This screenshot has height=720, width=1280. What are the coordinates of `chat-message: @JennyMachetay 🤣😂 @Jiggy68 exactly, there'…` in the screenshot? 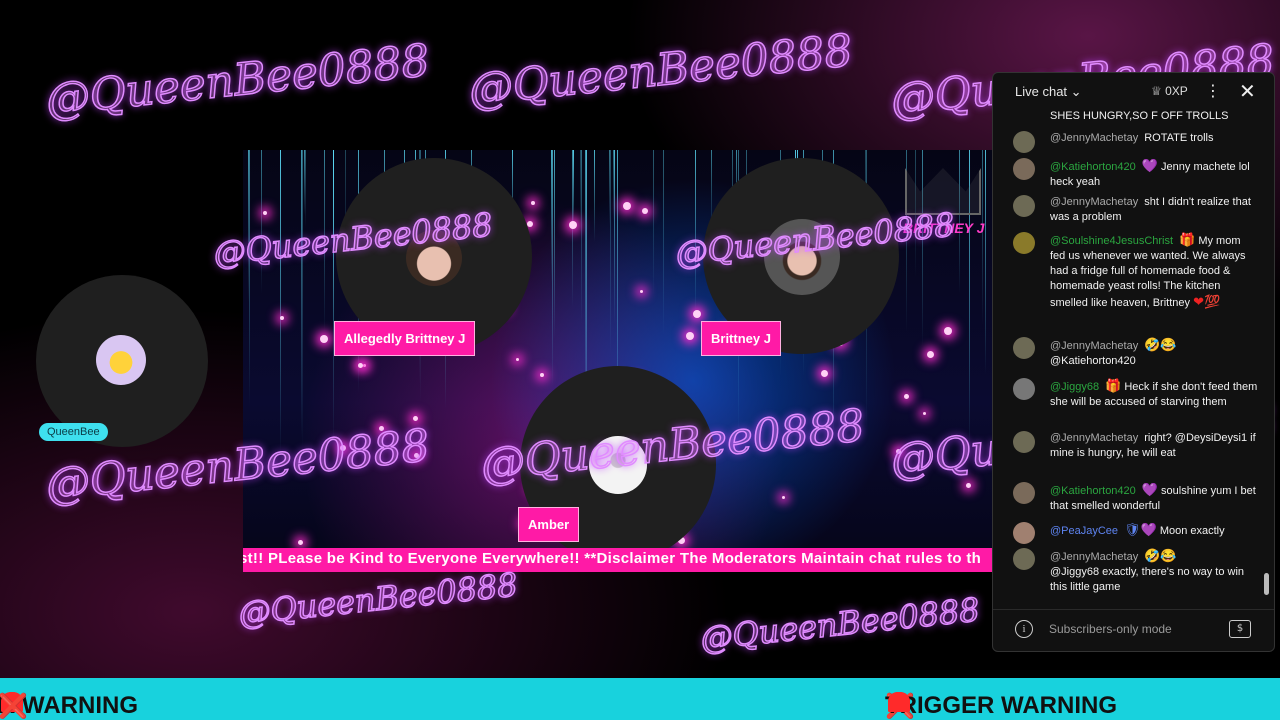 It's located at (1135, 571).